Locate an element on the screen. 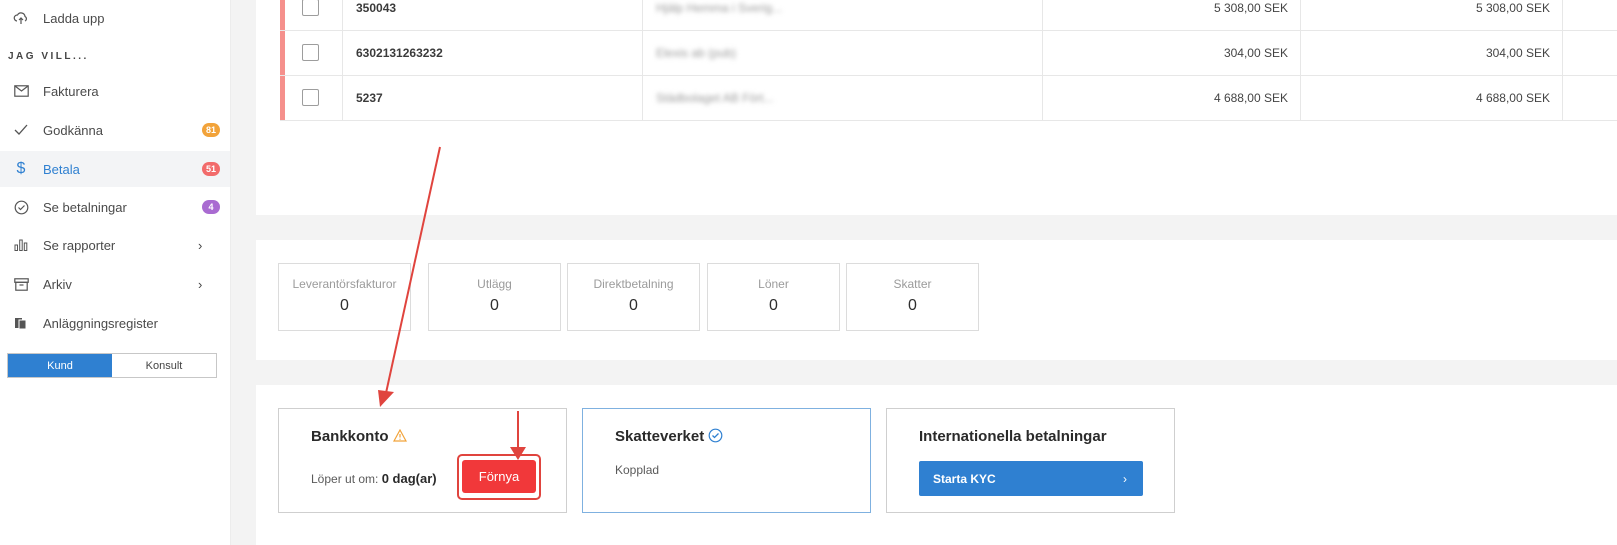 The width and height of the screenshot is (1617, 545). sidebar-item-label: Ladda upp is located at coordinates (74, 18).